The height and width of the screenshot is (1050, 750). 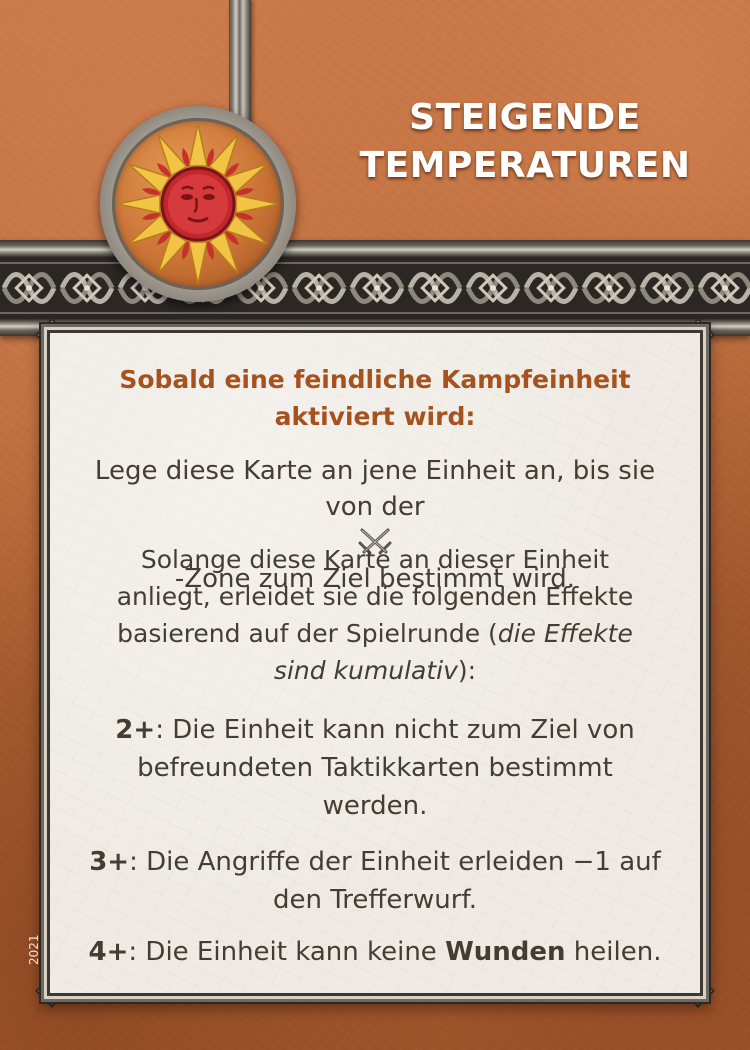 What do you see at coordinates (467, 670) in the screenshot?
I see `p2-line-4-post: ):` at bounding box center [467, 670].